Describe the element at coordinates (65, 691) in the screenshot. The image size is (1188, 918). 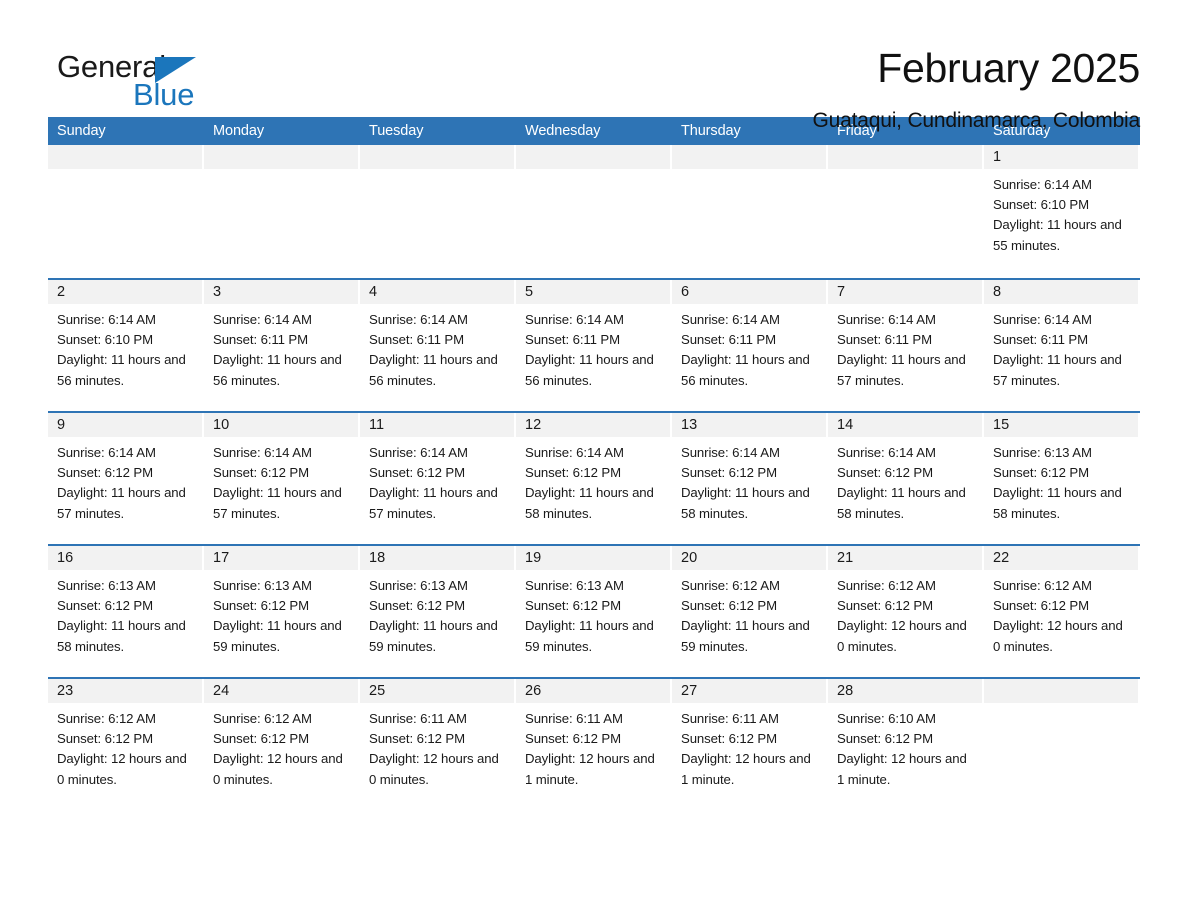
I see `day-number: 23` at that location.